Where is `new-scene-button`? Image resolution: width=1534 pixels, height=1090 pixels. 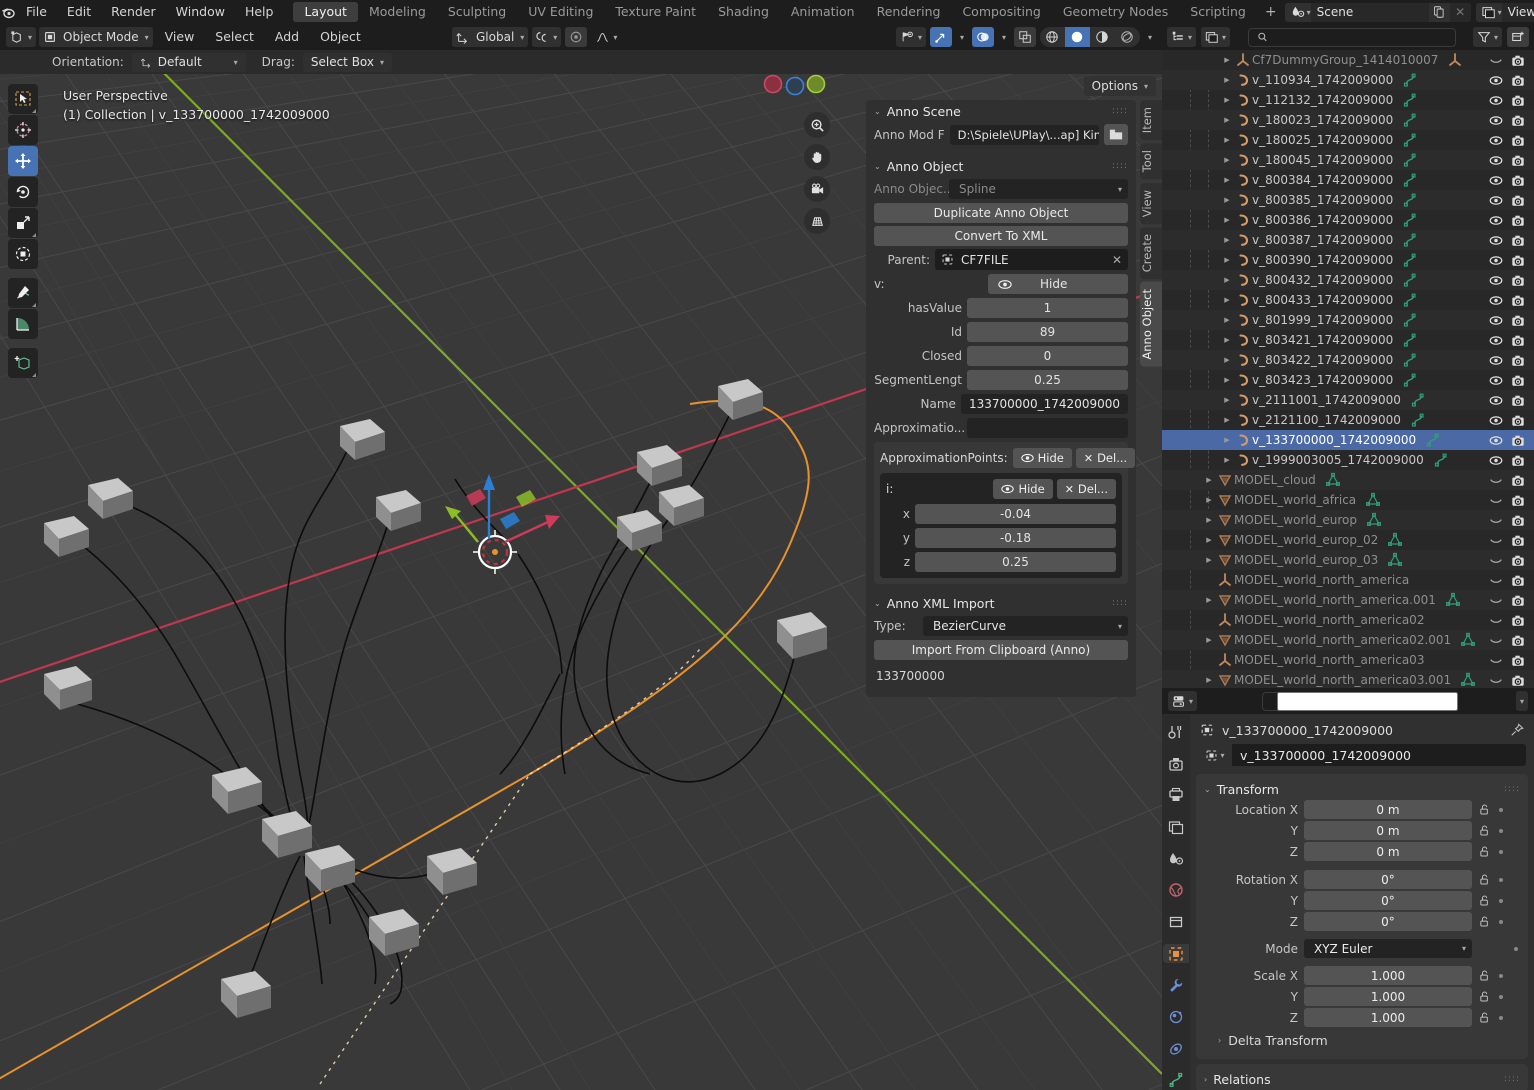 new-scene-button is located at coordinates (1439, 12).